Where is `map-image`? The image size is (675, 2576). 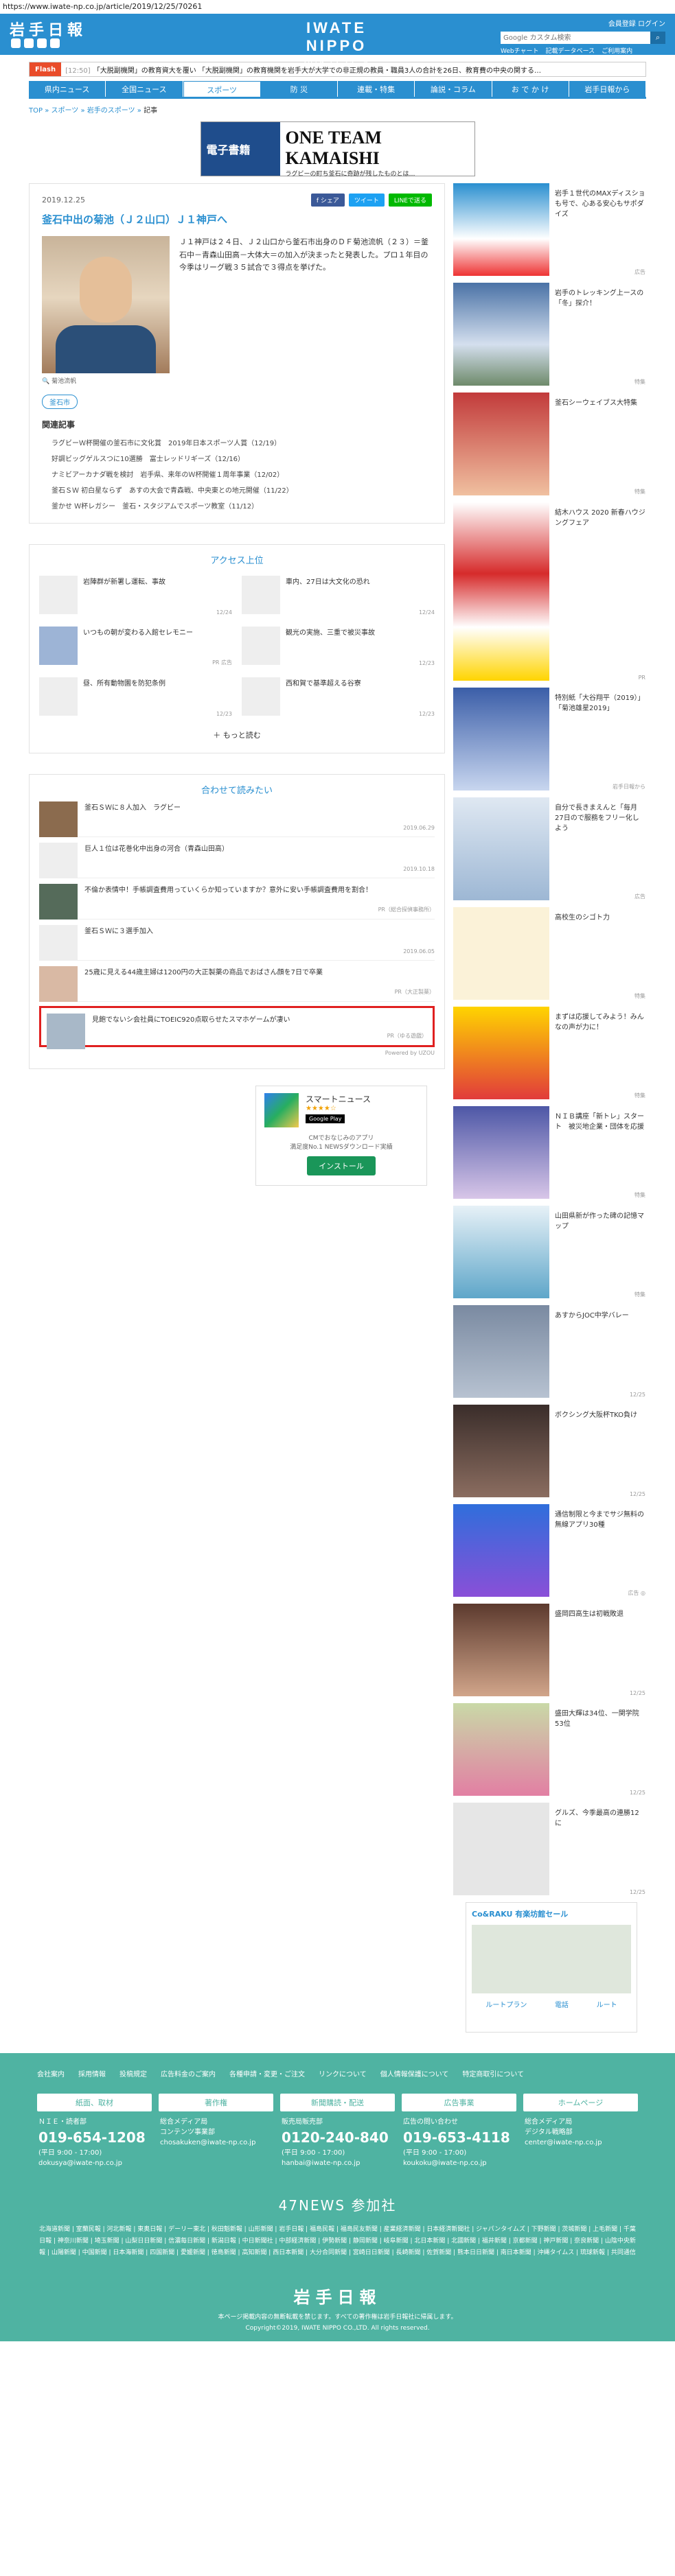 map-image is located at coordinates (551, 1959).